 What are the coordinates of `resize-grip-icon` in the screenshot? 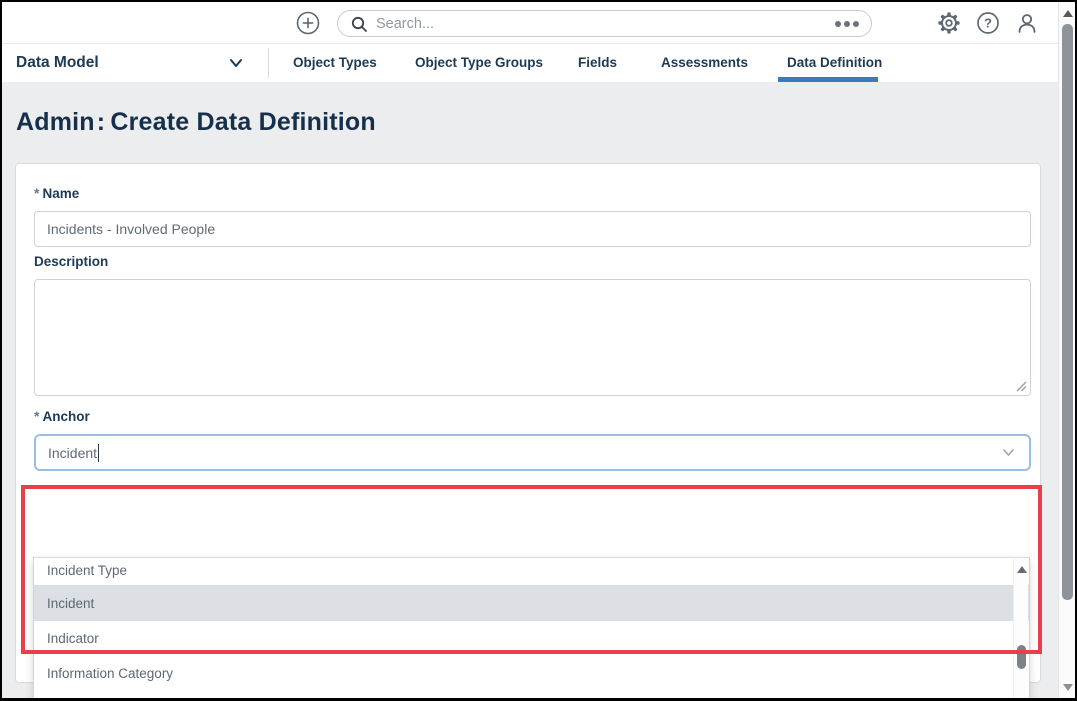 It's located at (1021, 386).